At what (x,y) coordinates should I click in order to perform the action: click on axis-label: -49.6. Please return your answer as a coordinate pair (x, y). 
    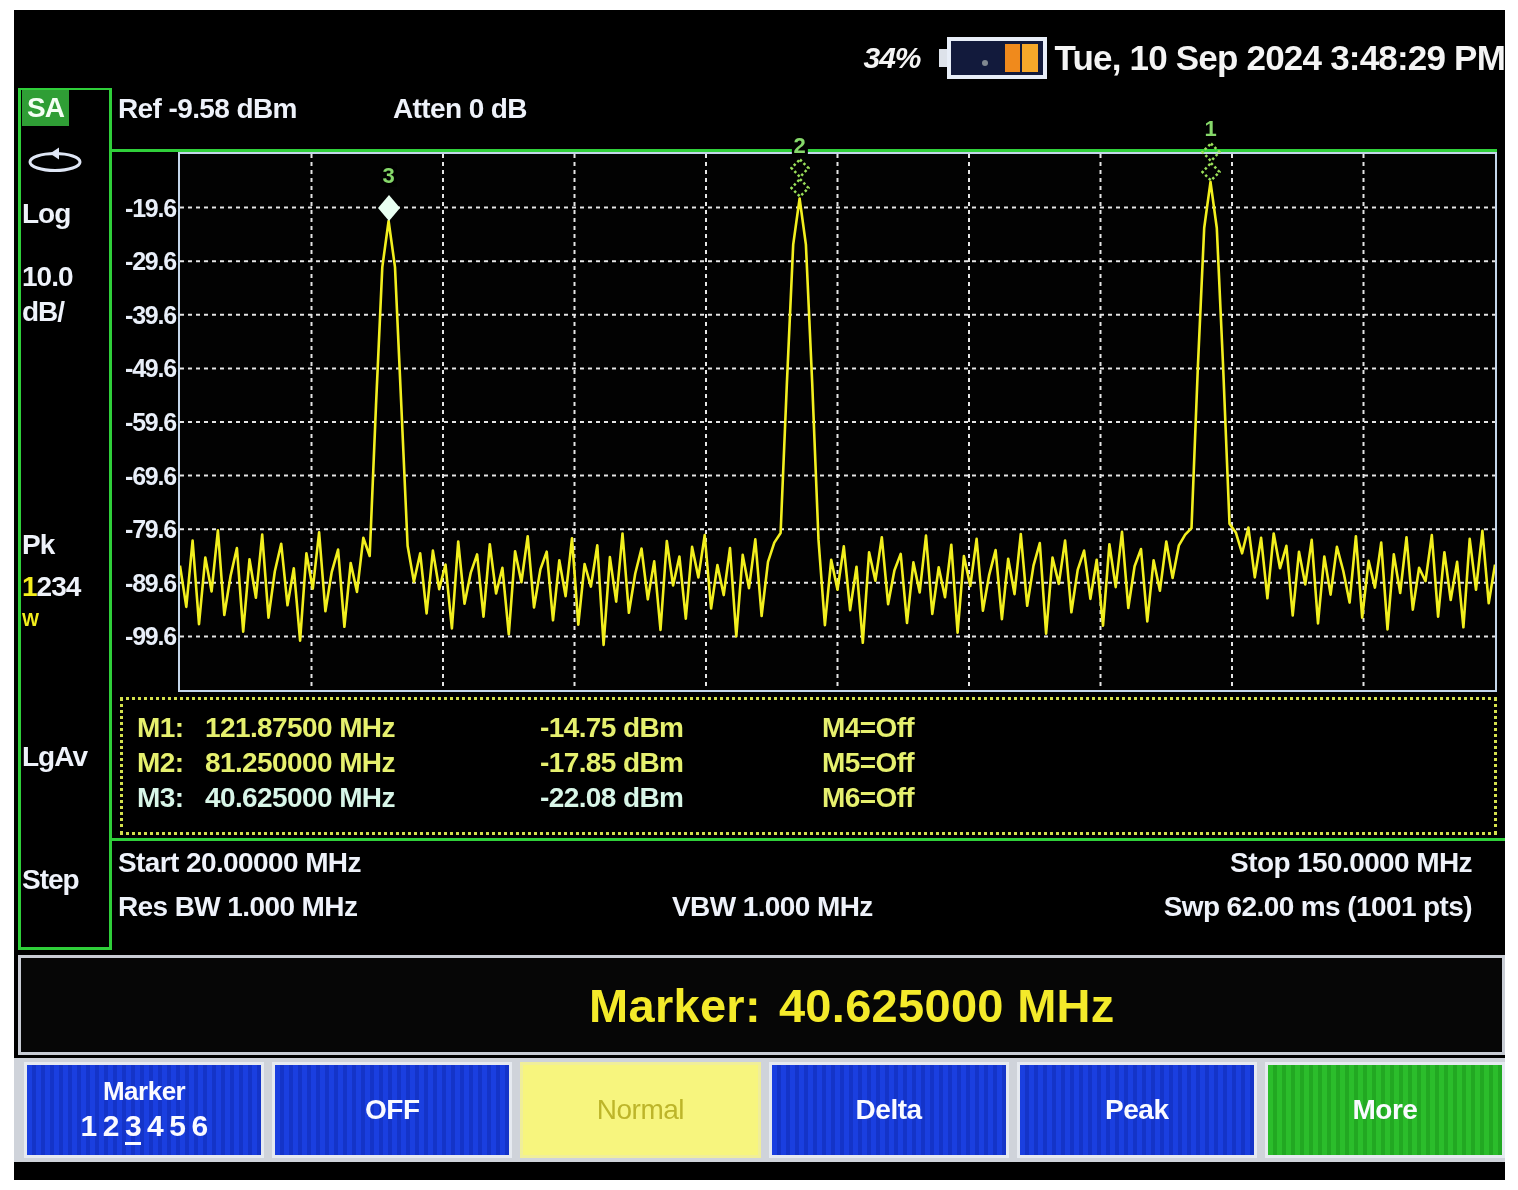
    Looking at the image, I should click on (150, 368).